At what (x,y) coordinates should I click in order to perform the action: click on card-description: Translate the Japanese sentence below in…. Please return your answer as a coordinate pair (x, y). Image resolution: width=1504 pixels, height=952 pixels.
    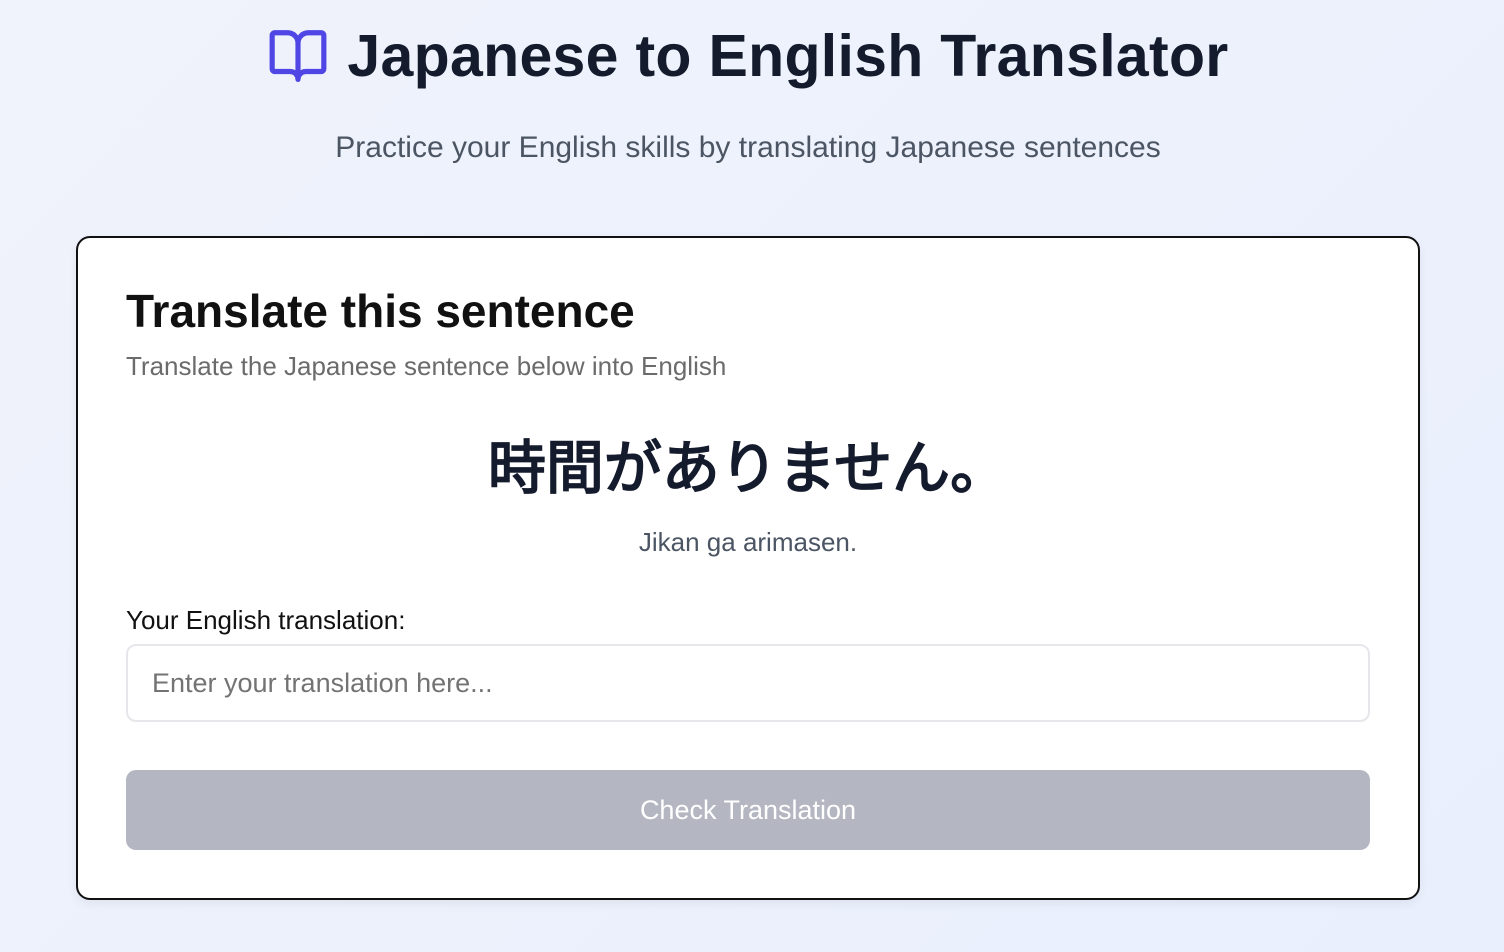
    Looking at the image, I should click on (426, 366).